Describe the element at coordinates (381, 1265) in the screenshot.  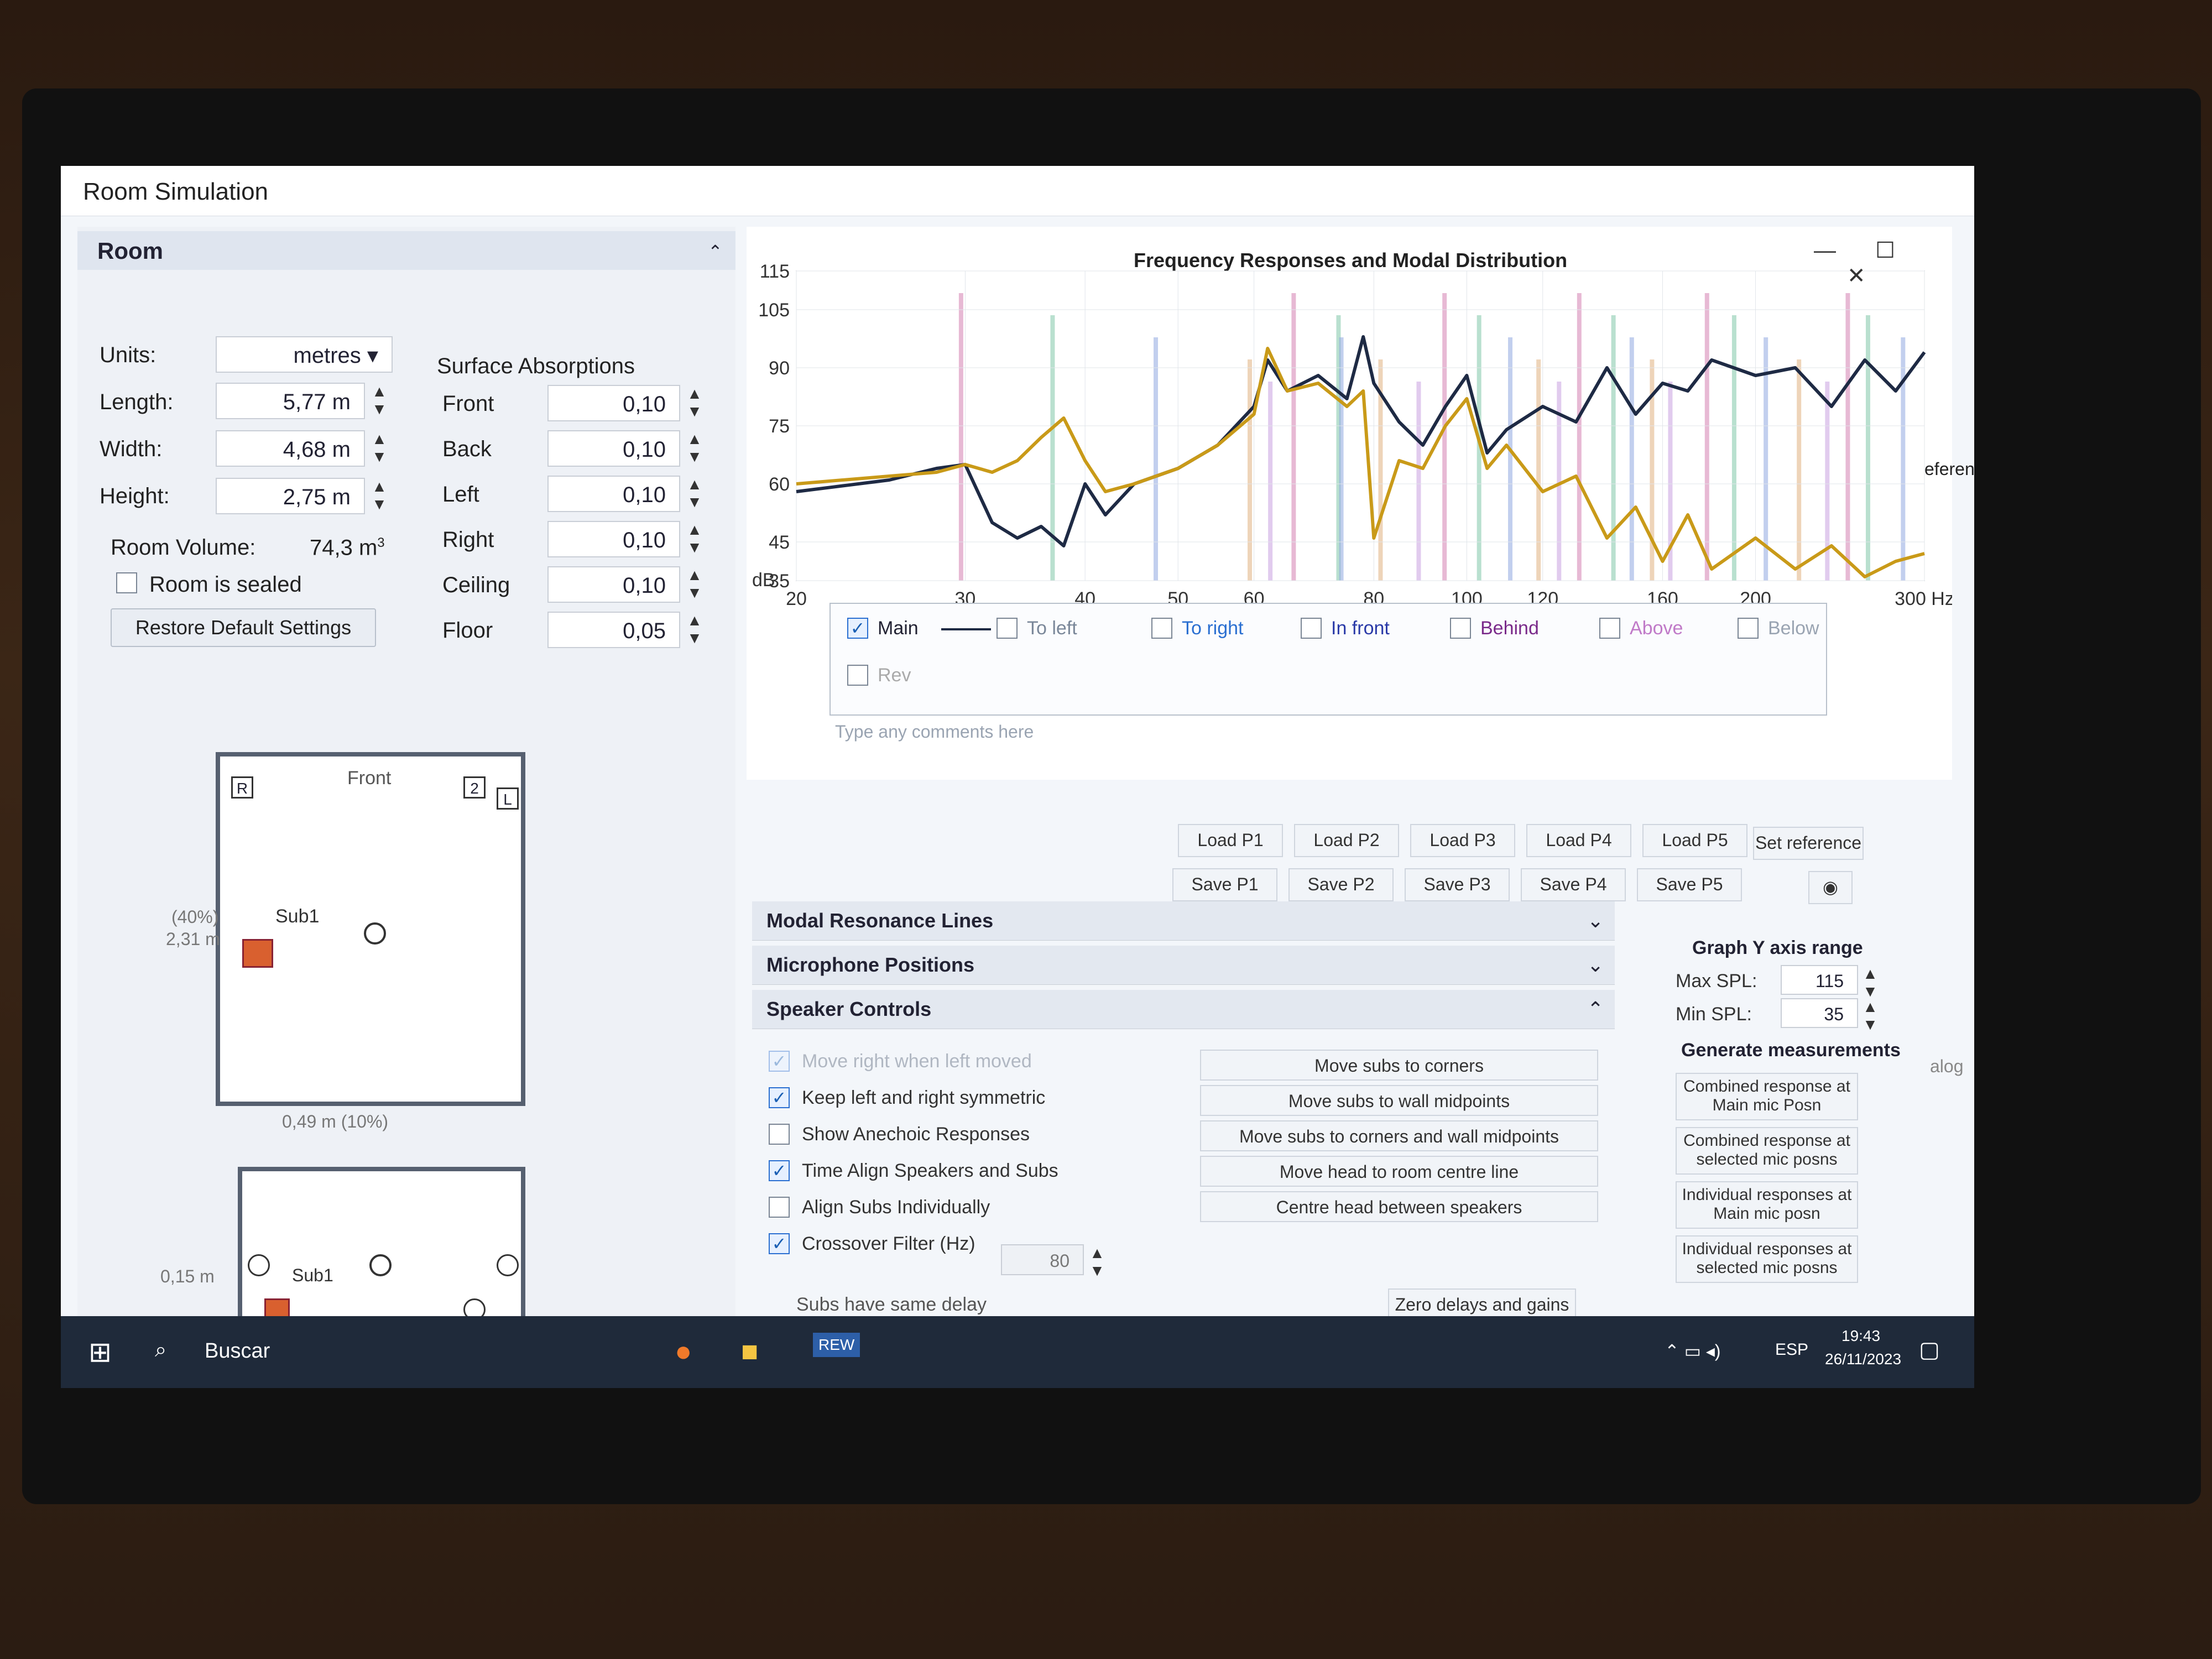
I see `side-listening-position-icon` at that location.